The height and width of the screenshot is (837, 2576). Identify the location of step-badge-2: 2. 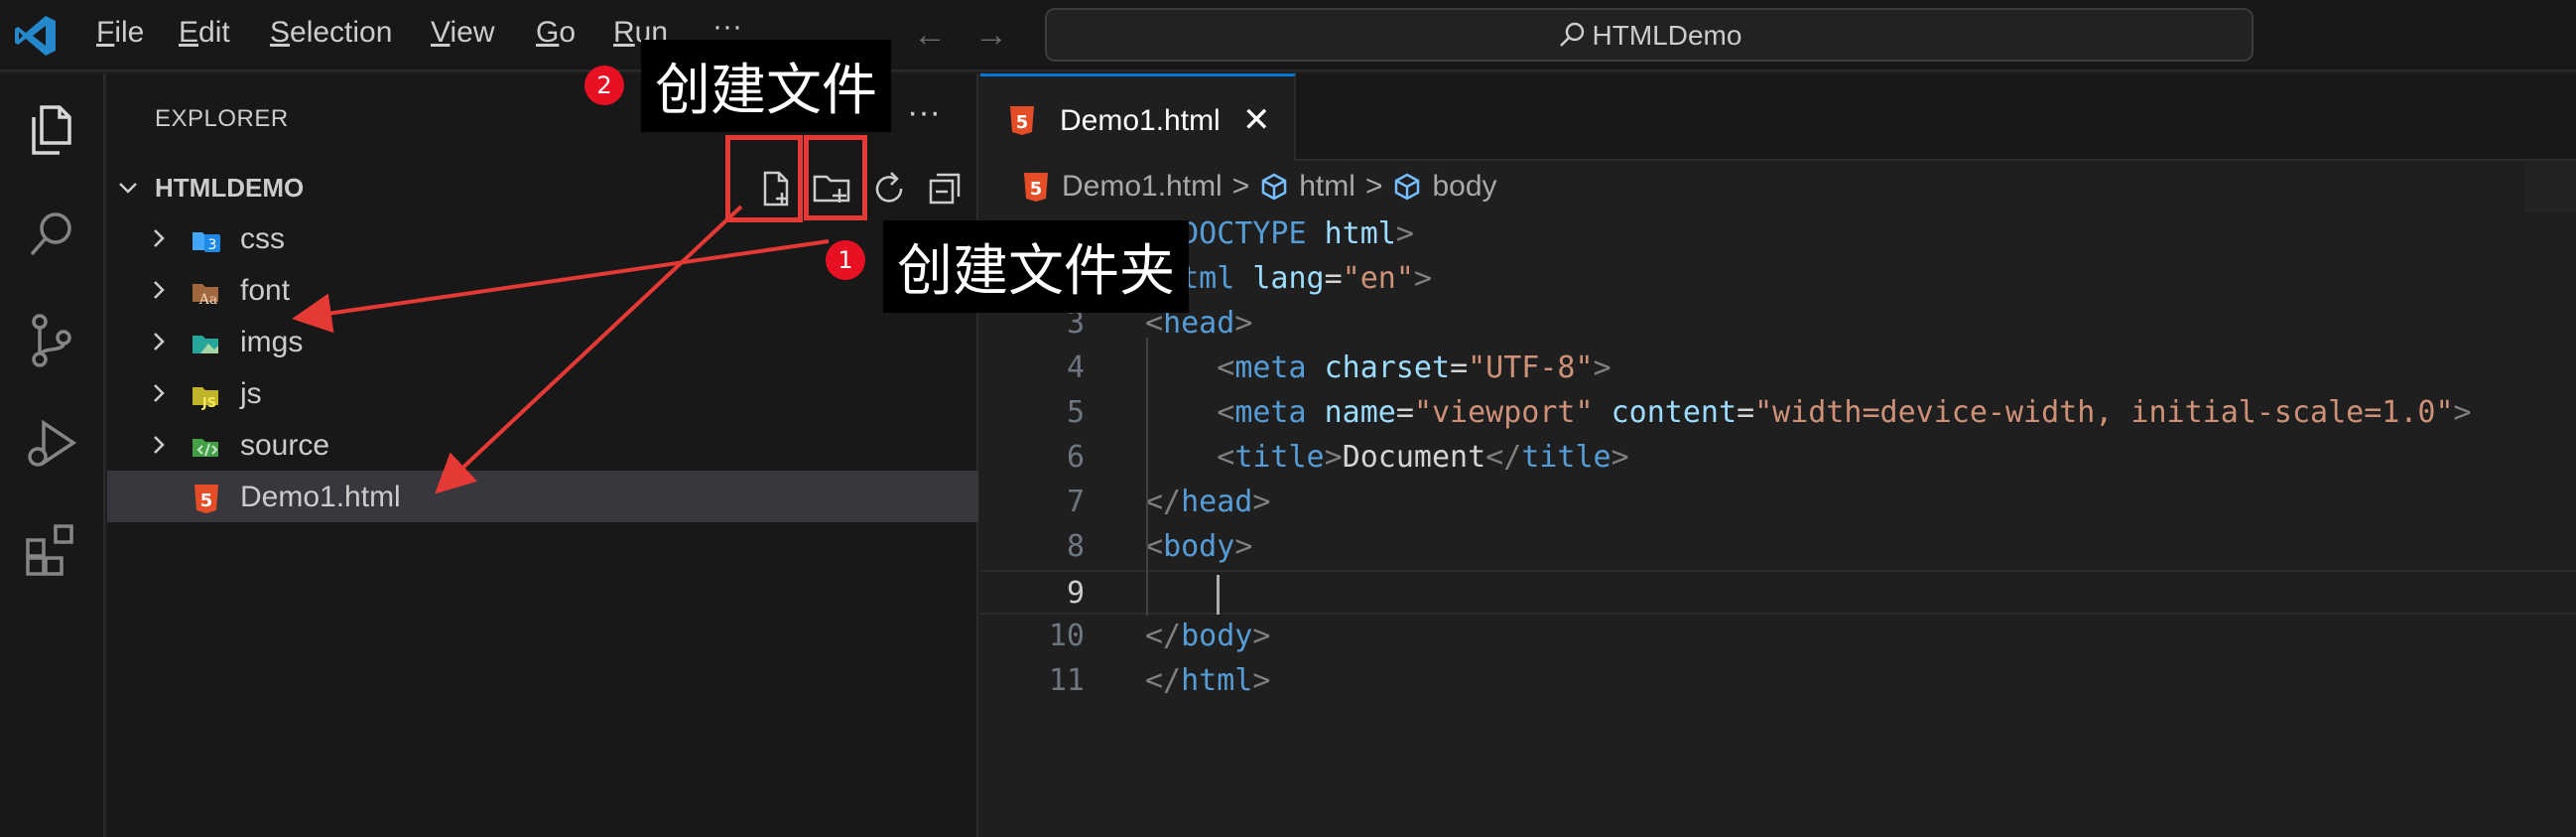
(604, 86).